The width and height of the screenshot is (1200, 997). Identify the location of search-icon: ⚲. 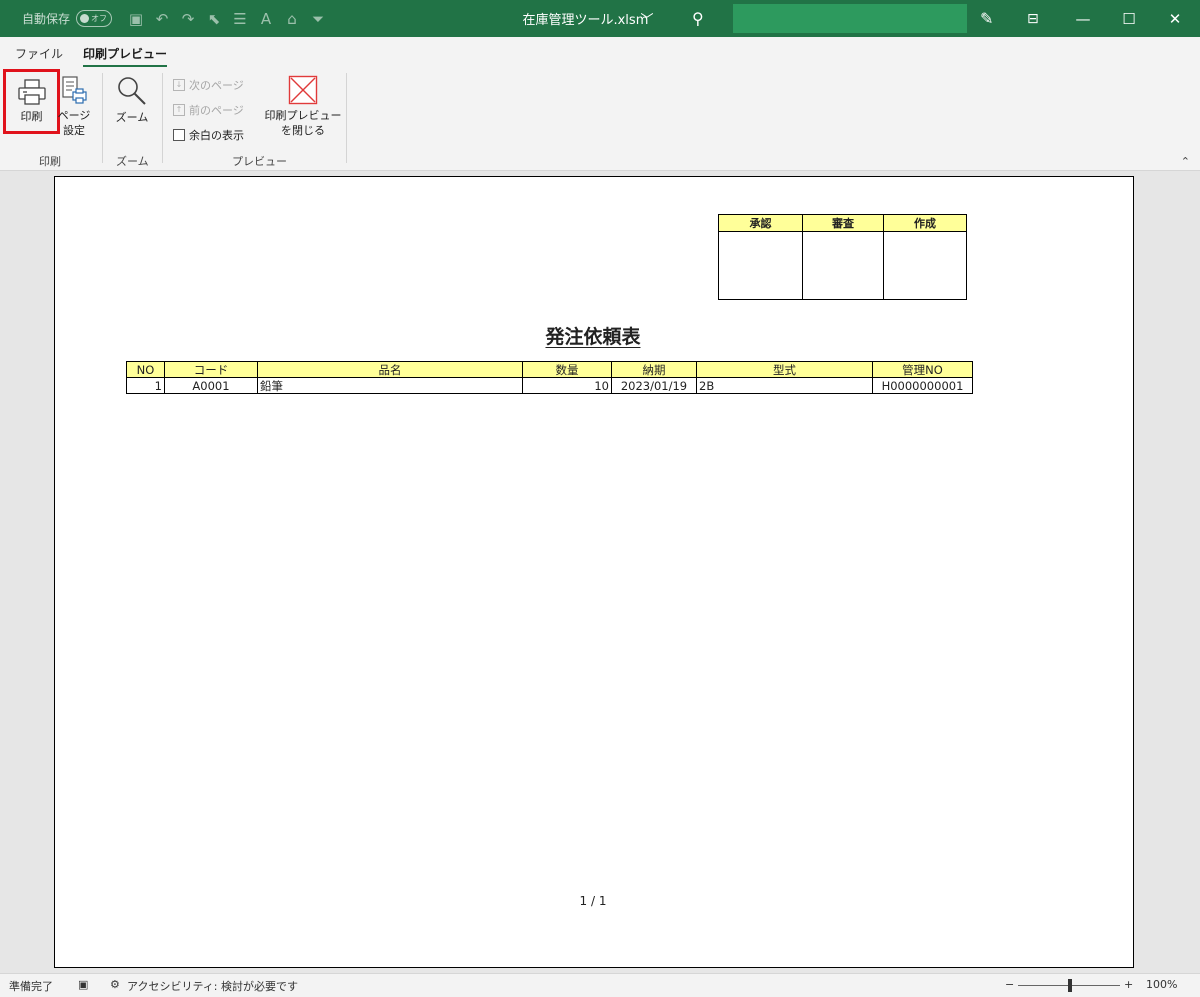
(698, 18).